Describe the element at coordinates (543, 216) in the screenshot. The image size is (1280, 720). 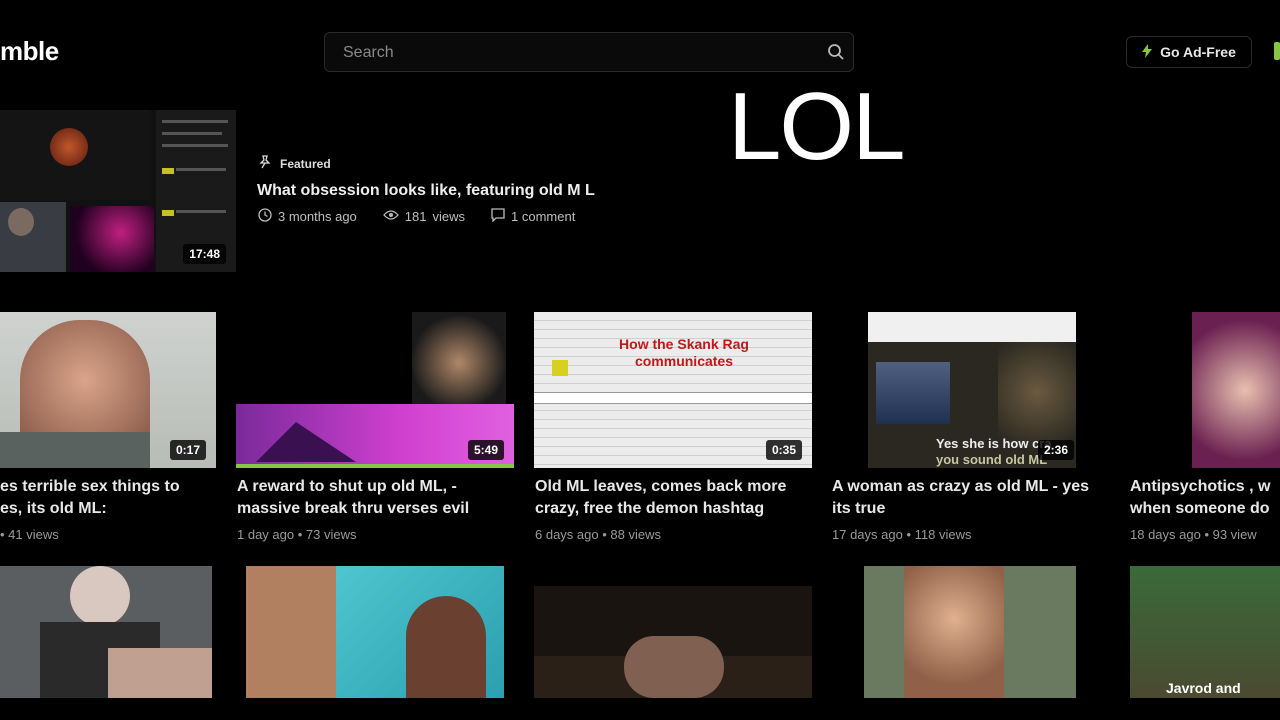
I see `featured-comments: 1 comment` at that location.